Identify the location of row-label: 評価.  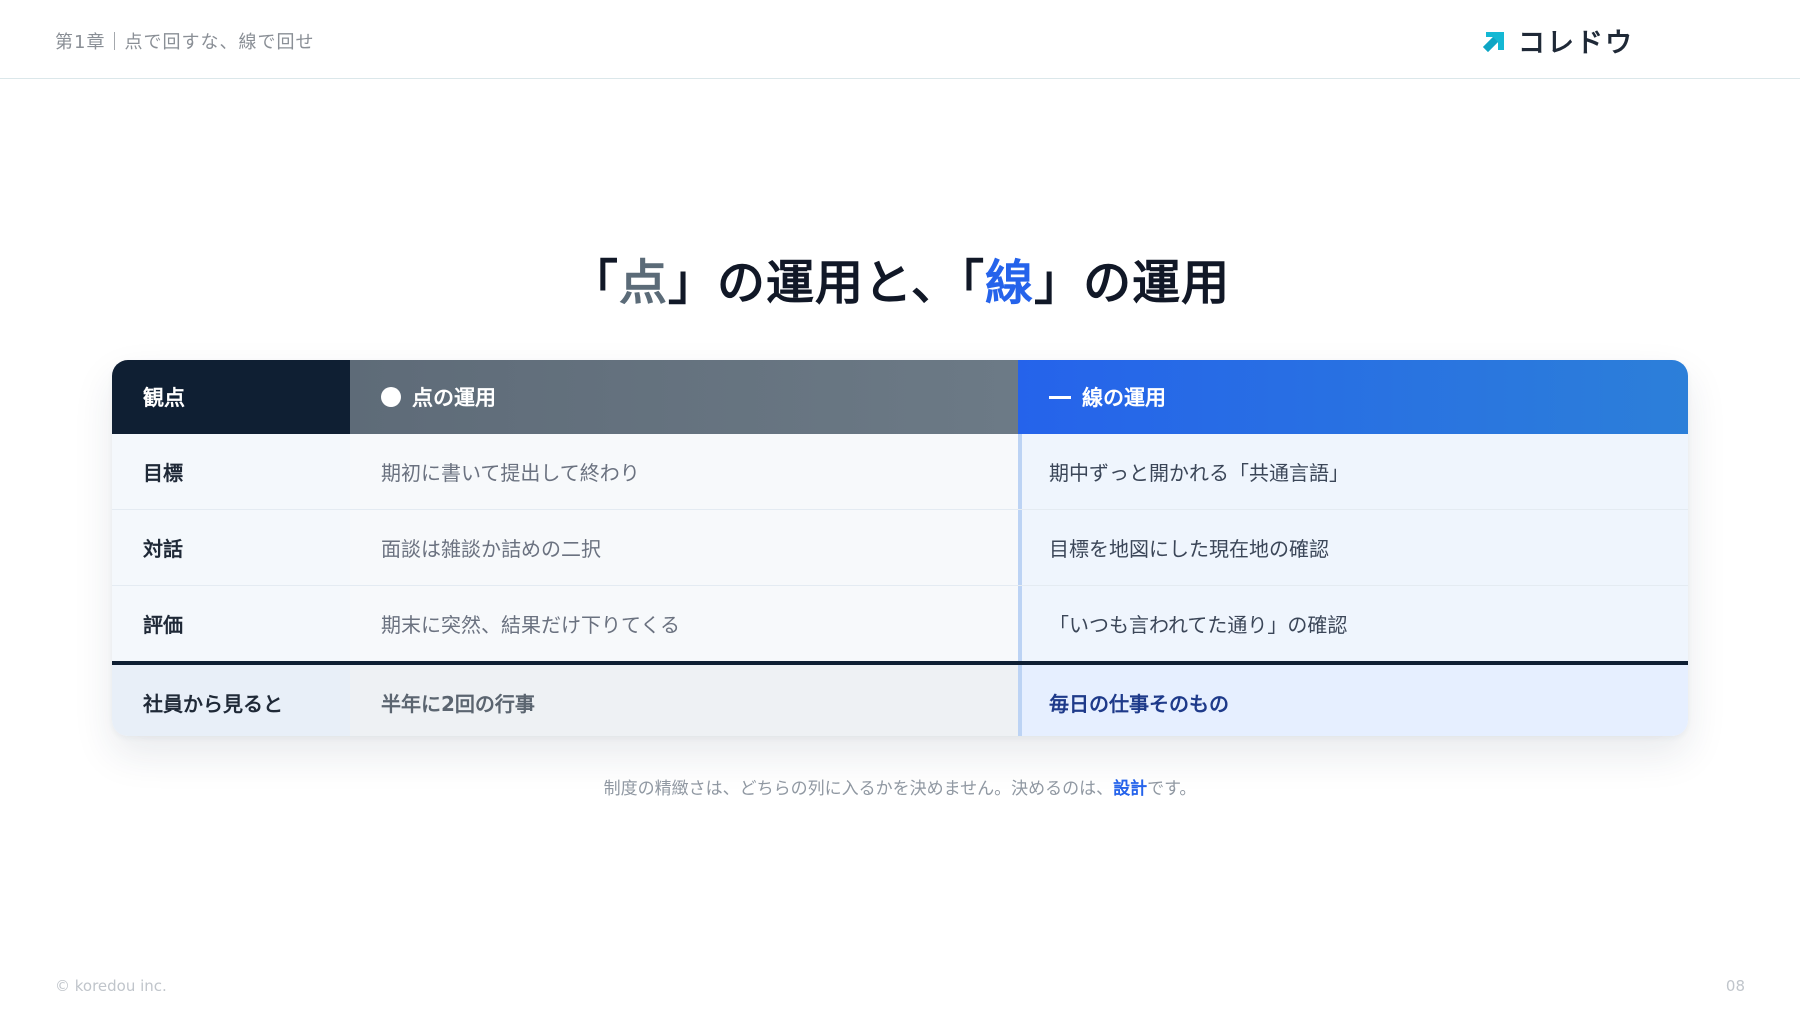
(231, 623).